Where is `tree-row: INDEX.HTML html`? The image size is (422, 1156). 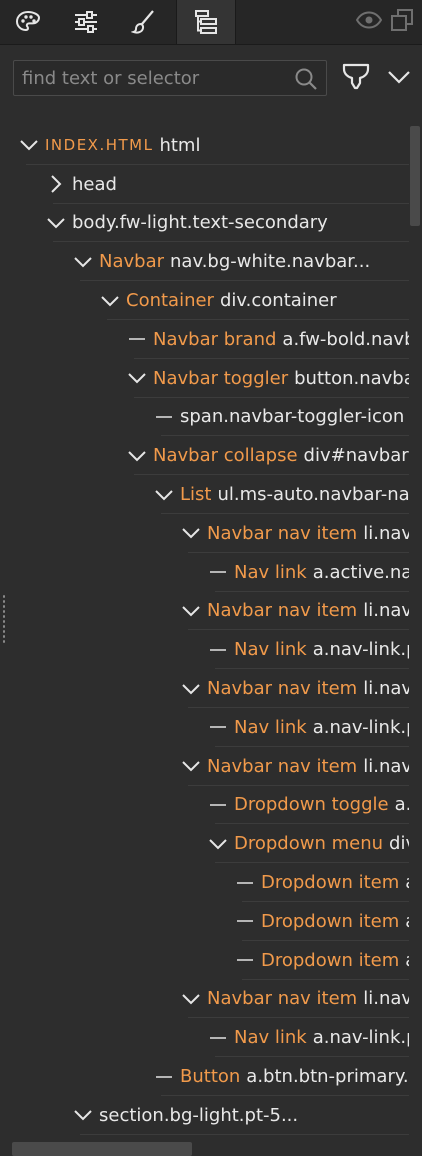
tree-row: INDEX.HTML html is located at coordinates (204, 145).